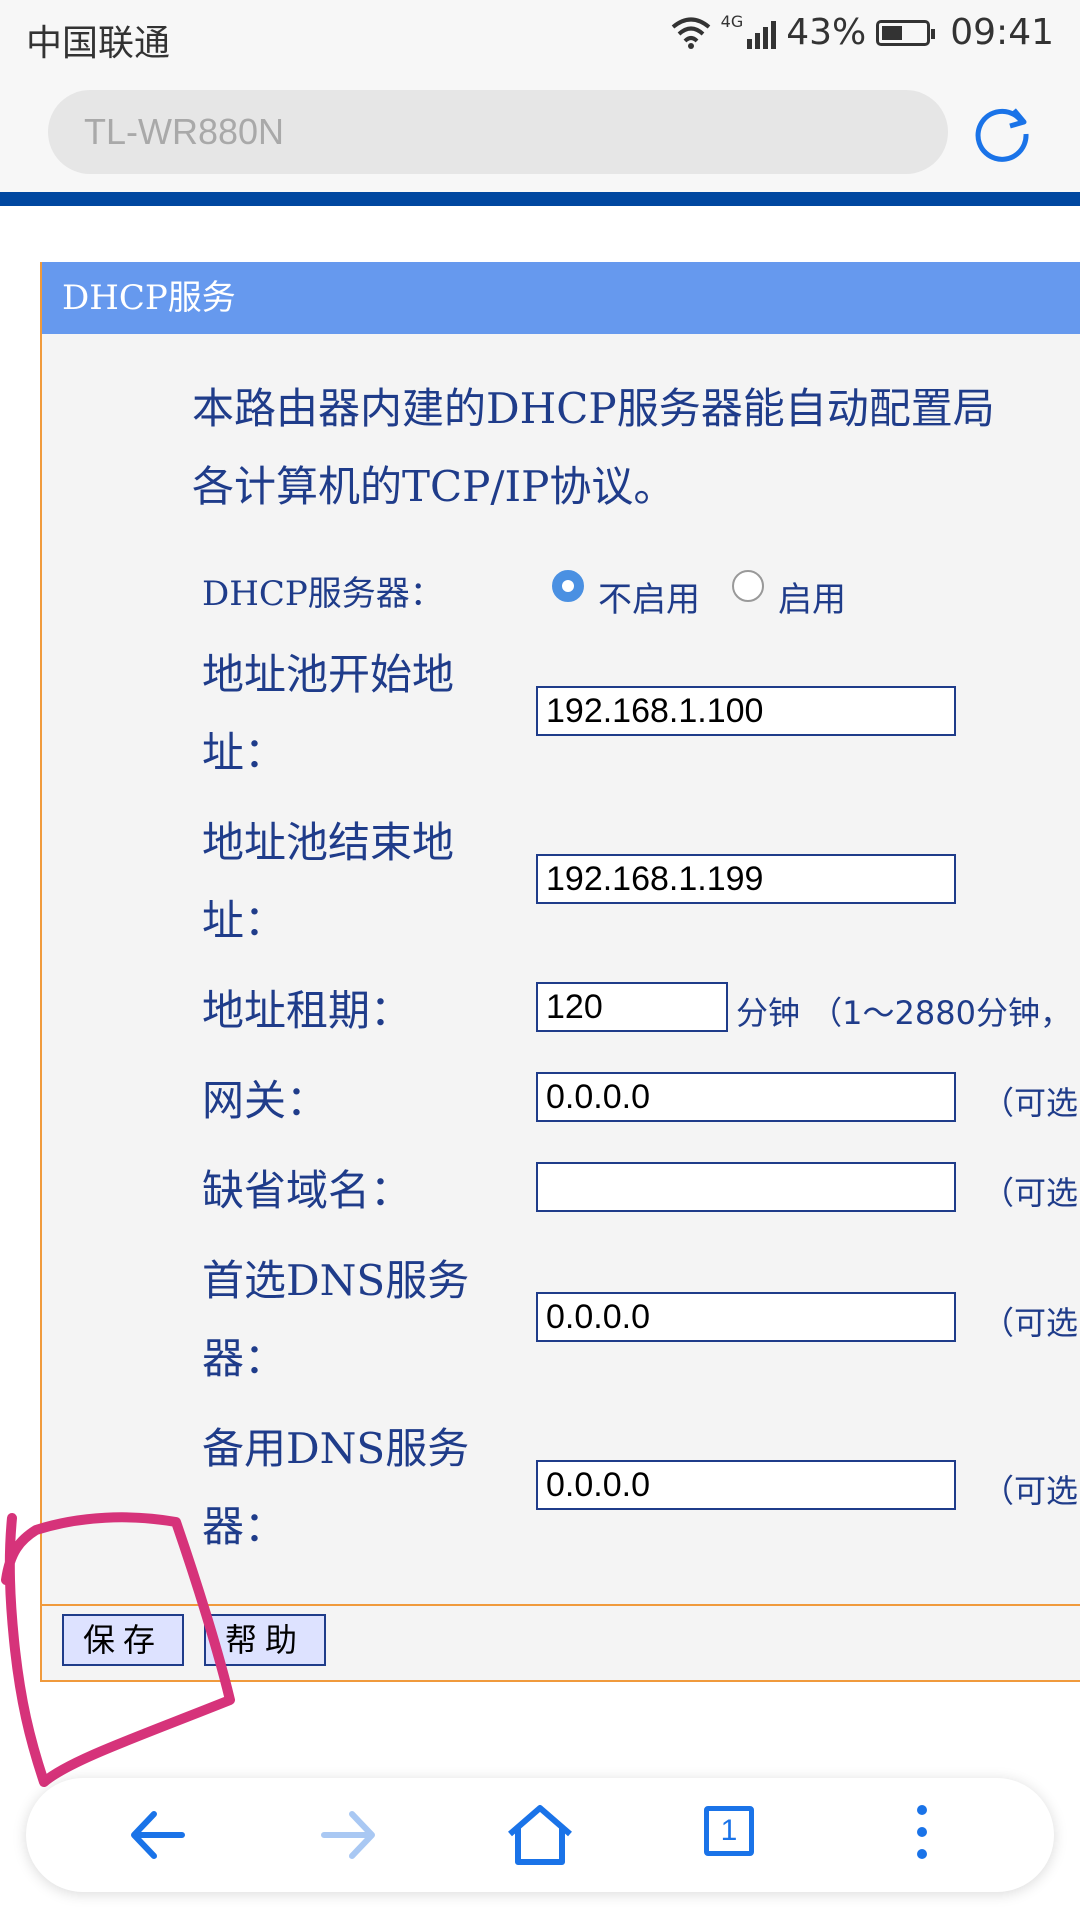  What do you see at coordinates (434, 486) in the screenshot?
I see `intro-line-2: 各计算机的TCP/IP协议。` at bounding box center [434, 486].